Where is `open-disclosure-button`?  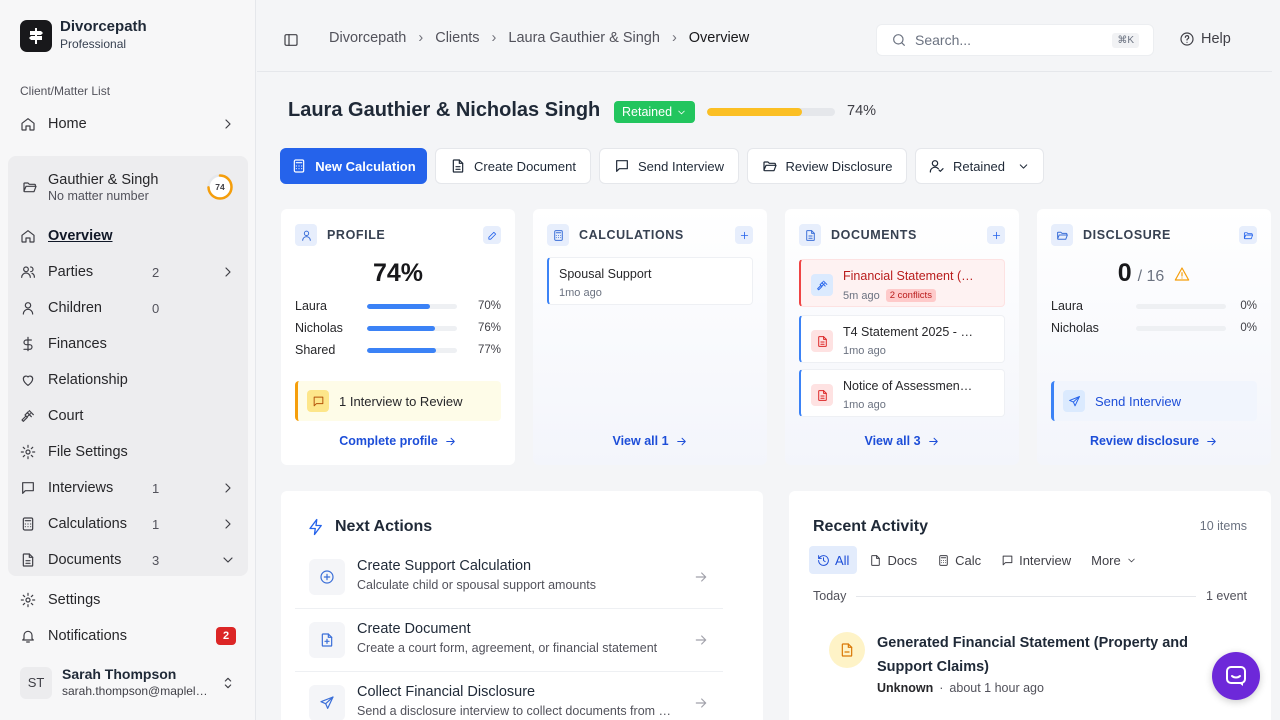
open-disclosure-button is located at coordinates (1248, 235).